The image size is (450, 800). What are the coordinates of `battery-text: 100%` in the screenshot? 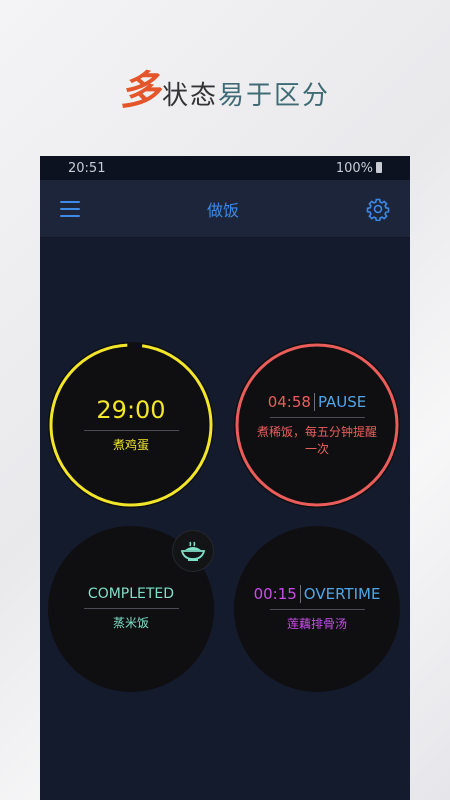 It's located at (354, 168).